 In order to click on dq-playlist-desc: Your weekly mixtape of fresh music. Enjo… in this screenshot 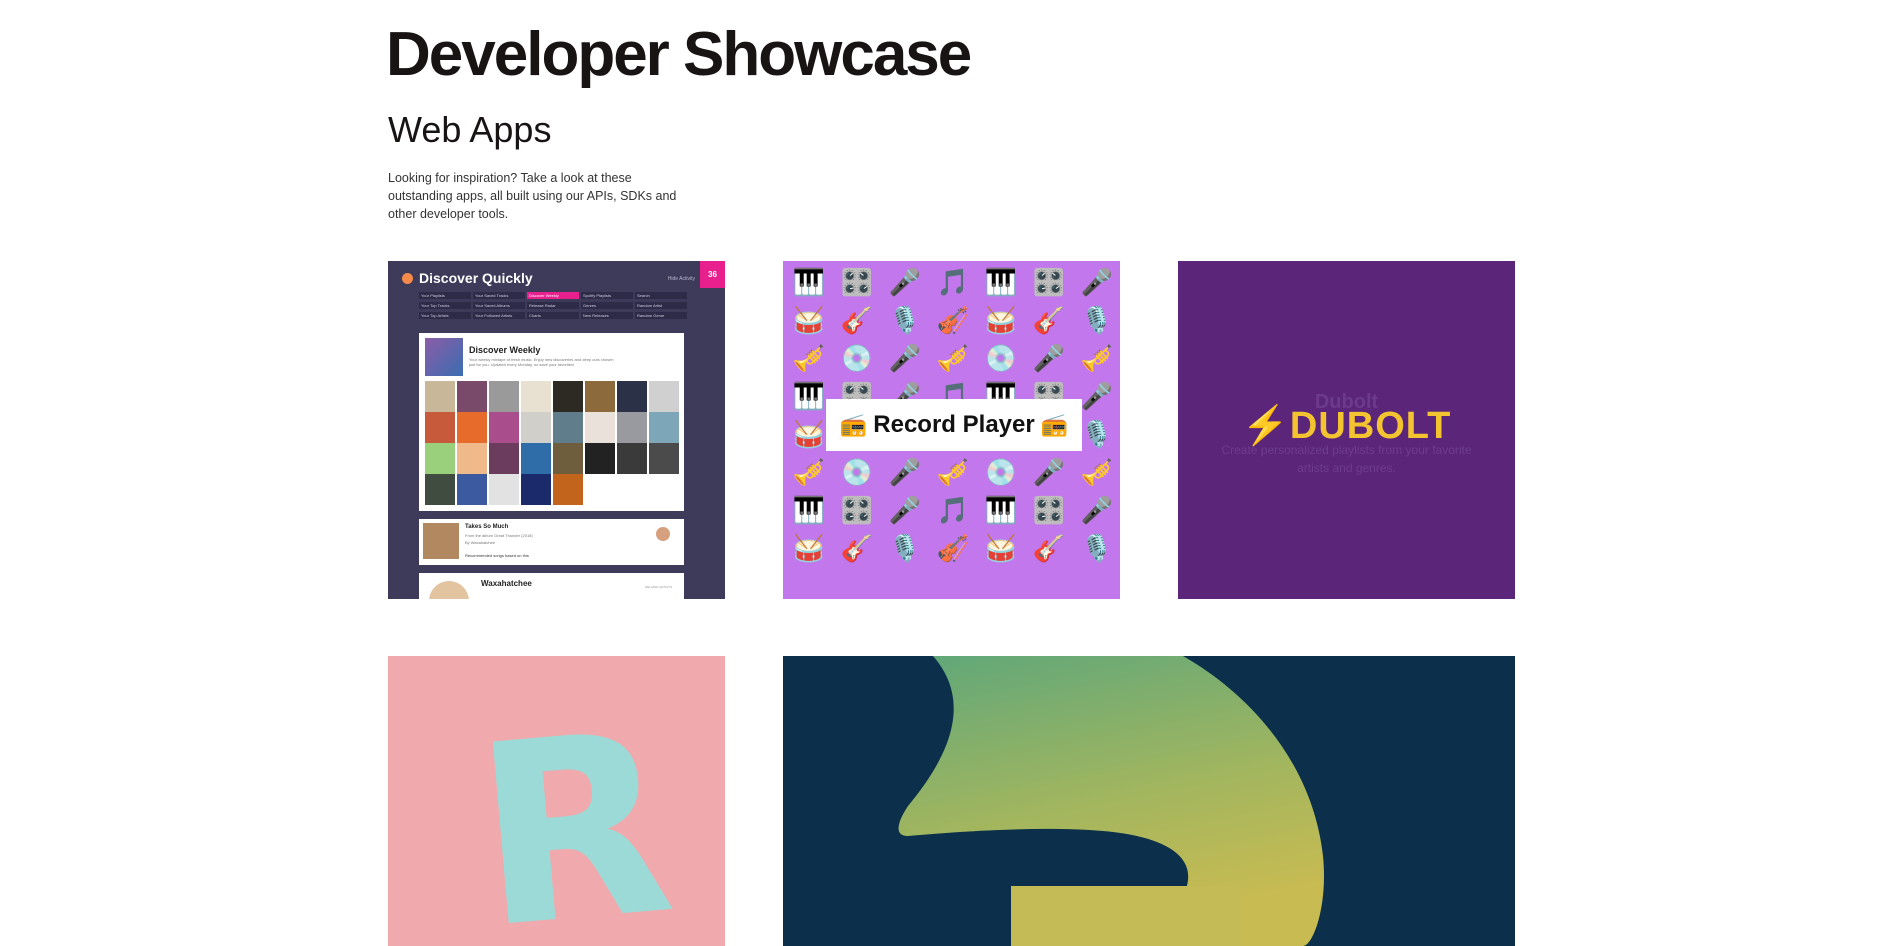, I will do `click(541, 362)`.